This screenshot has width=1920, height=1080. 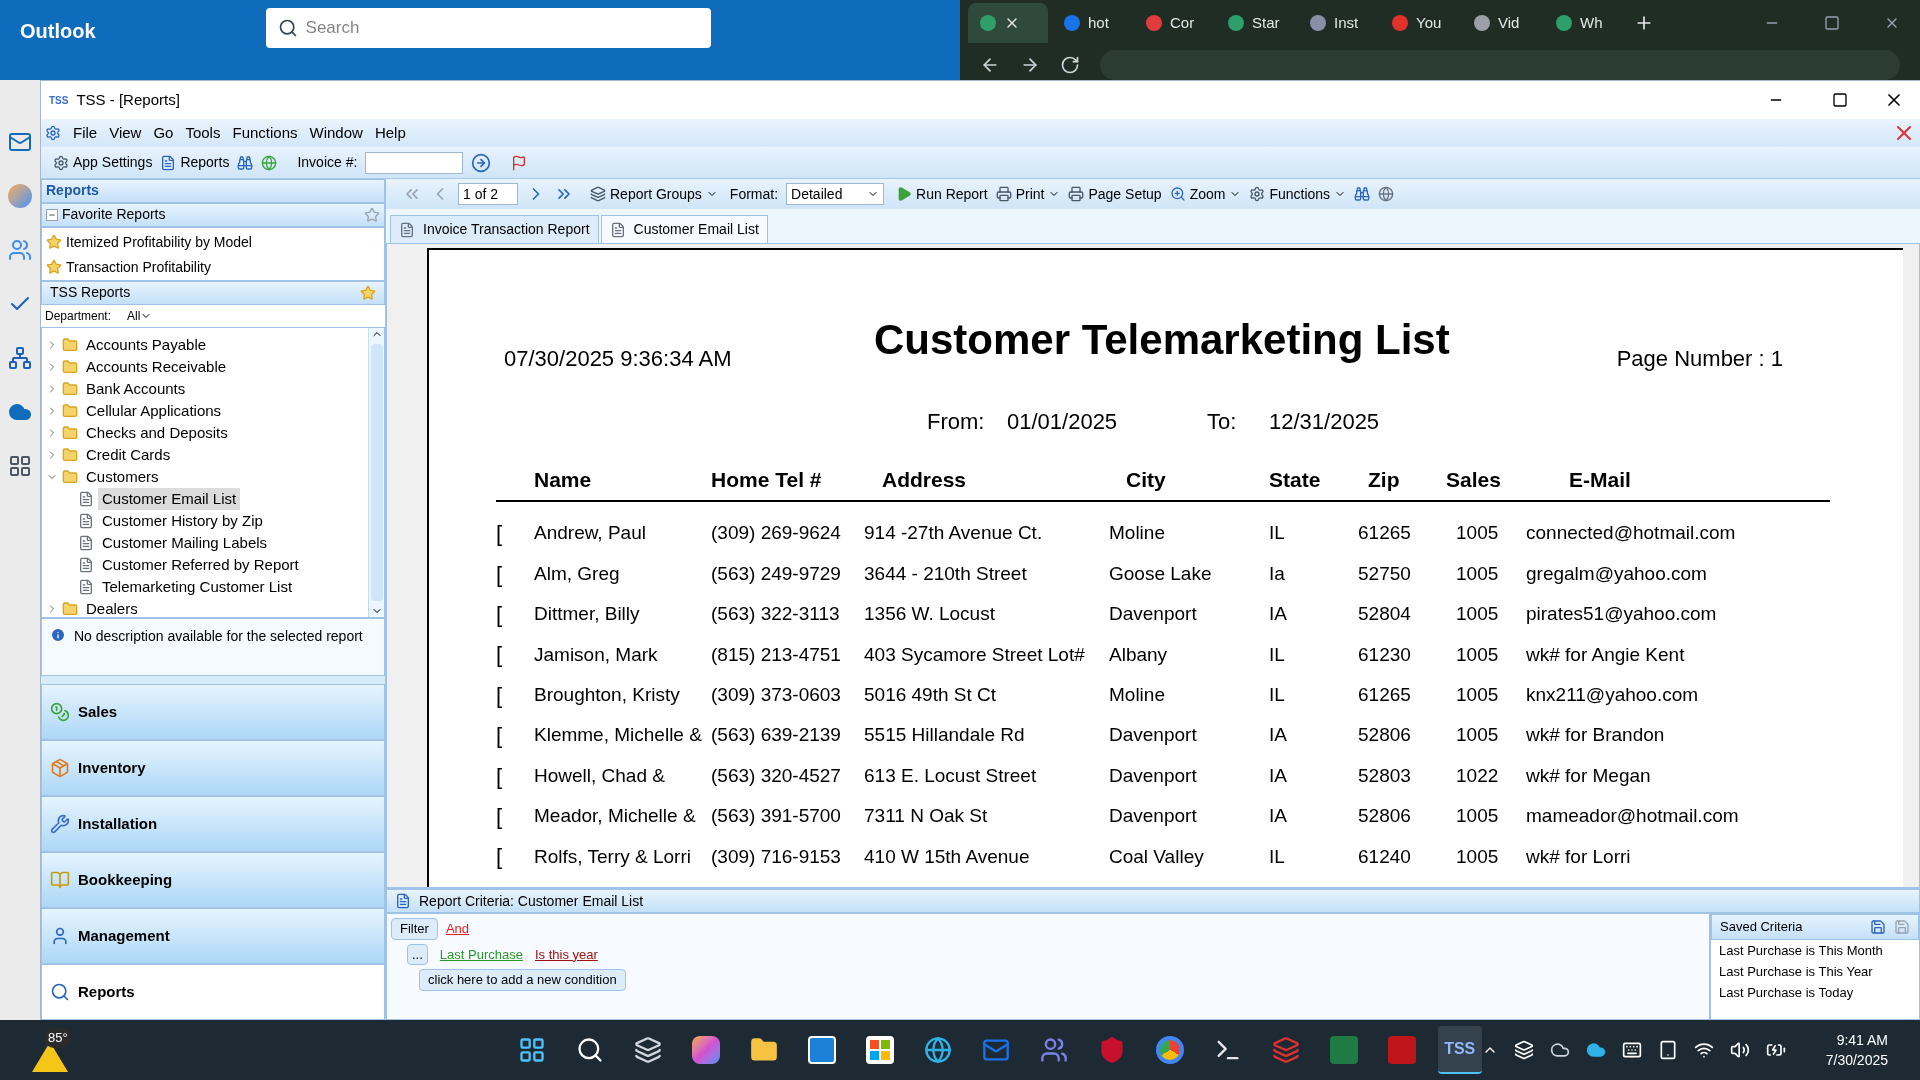 What do you see at coordinates (197, 587) in the screenshot?
I see `tree-item: Telemarketing Customer List` at bounding box center [197, 587].